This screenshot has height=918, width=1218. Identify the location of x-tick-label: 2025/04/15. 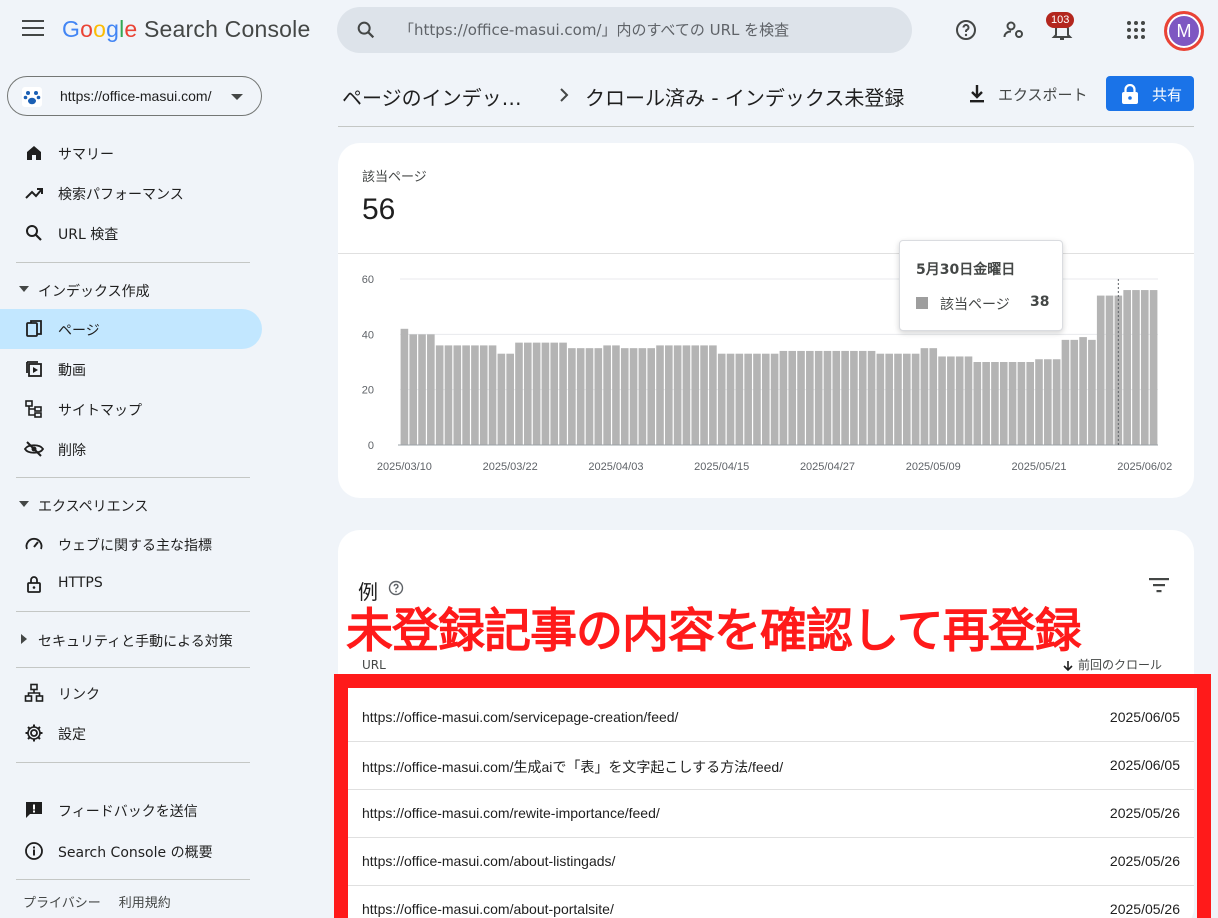
(721, 467).